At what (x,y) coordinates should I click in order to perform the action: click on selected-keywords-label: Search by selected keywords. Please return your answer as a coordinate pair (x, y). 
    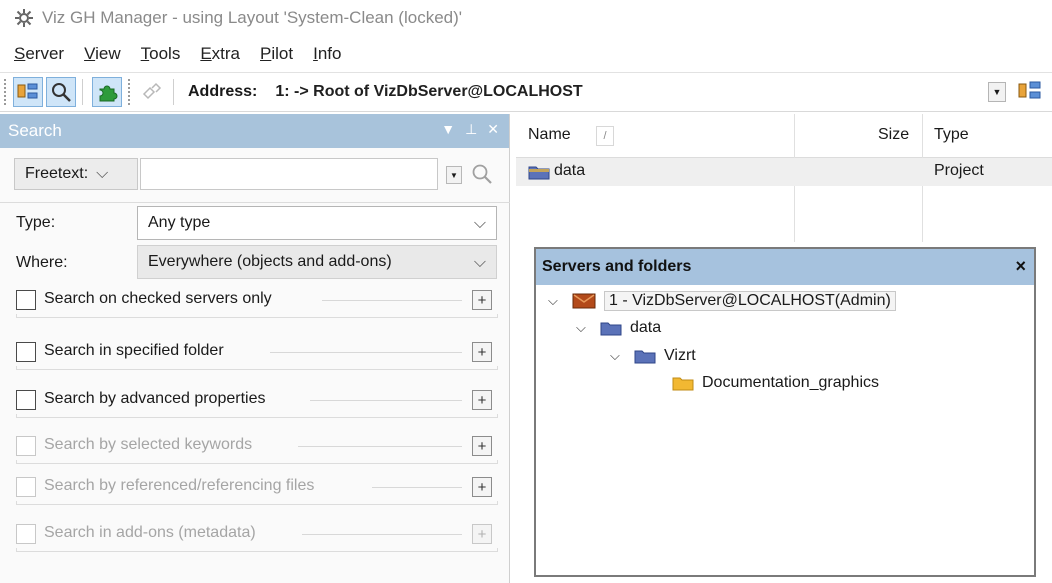
    Looking at the image, I should click on (148, 444).